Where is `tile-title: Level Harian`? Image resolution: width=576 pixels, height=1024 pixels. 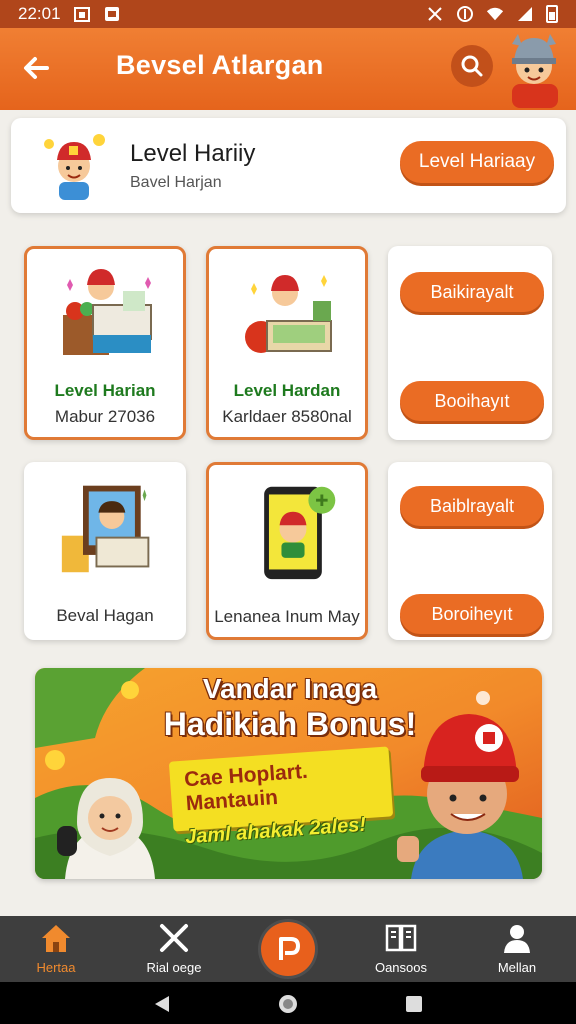 tile-title: Level Harian is located at coordinates (105, 390).